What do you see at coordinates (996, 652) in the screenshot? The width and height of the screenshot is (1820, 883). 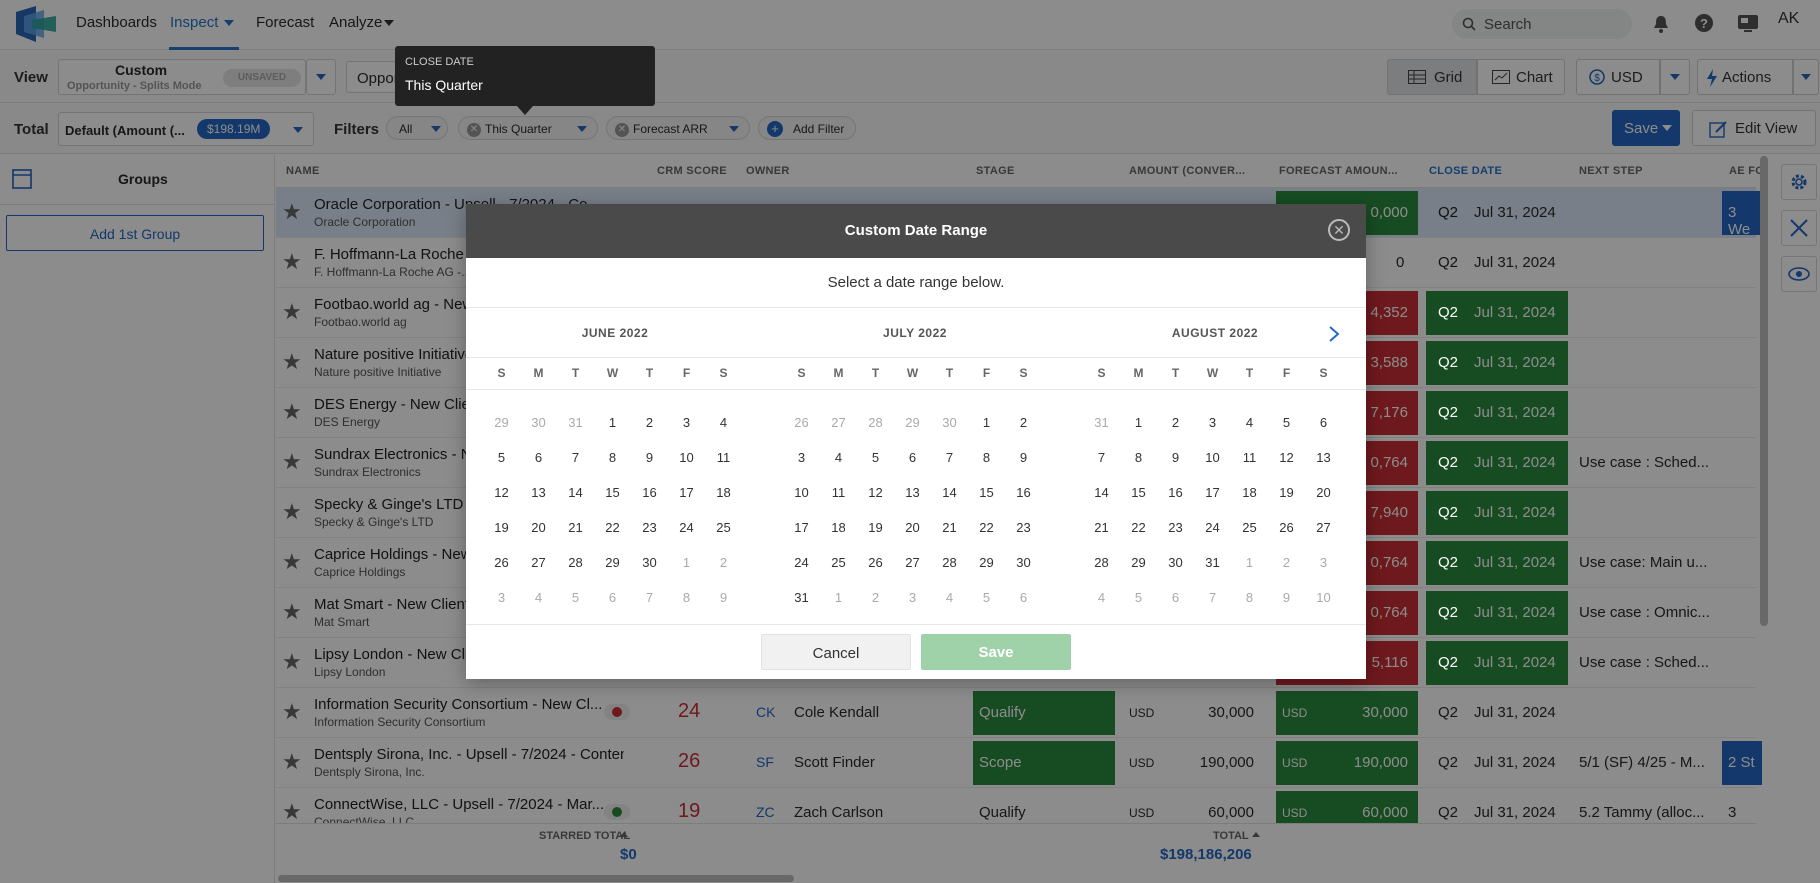 I see `save-button: Save` at bounding box center [996, 652].